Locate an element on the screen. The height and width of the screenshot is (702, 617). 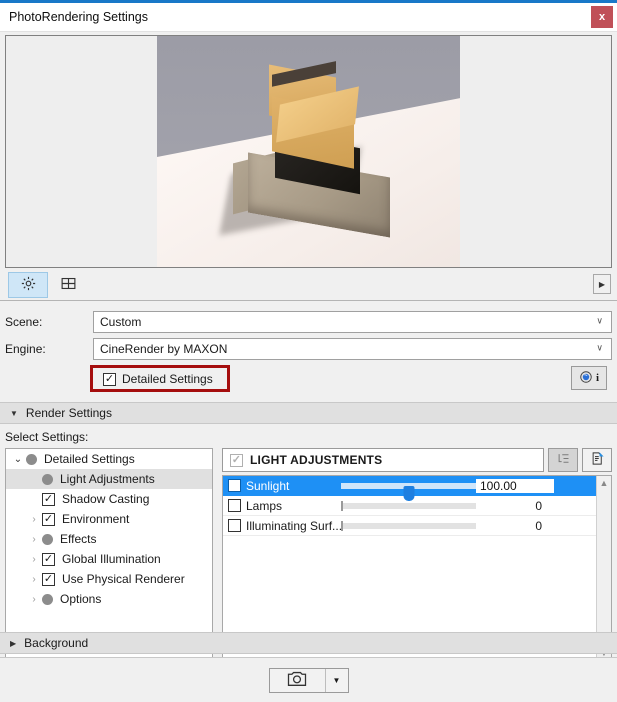
light-row-name: Lamps is located at coordinates (282, 506).